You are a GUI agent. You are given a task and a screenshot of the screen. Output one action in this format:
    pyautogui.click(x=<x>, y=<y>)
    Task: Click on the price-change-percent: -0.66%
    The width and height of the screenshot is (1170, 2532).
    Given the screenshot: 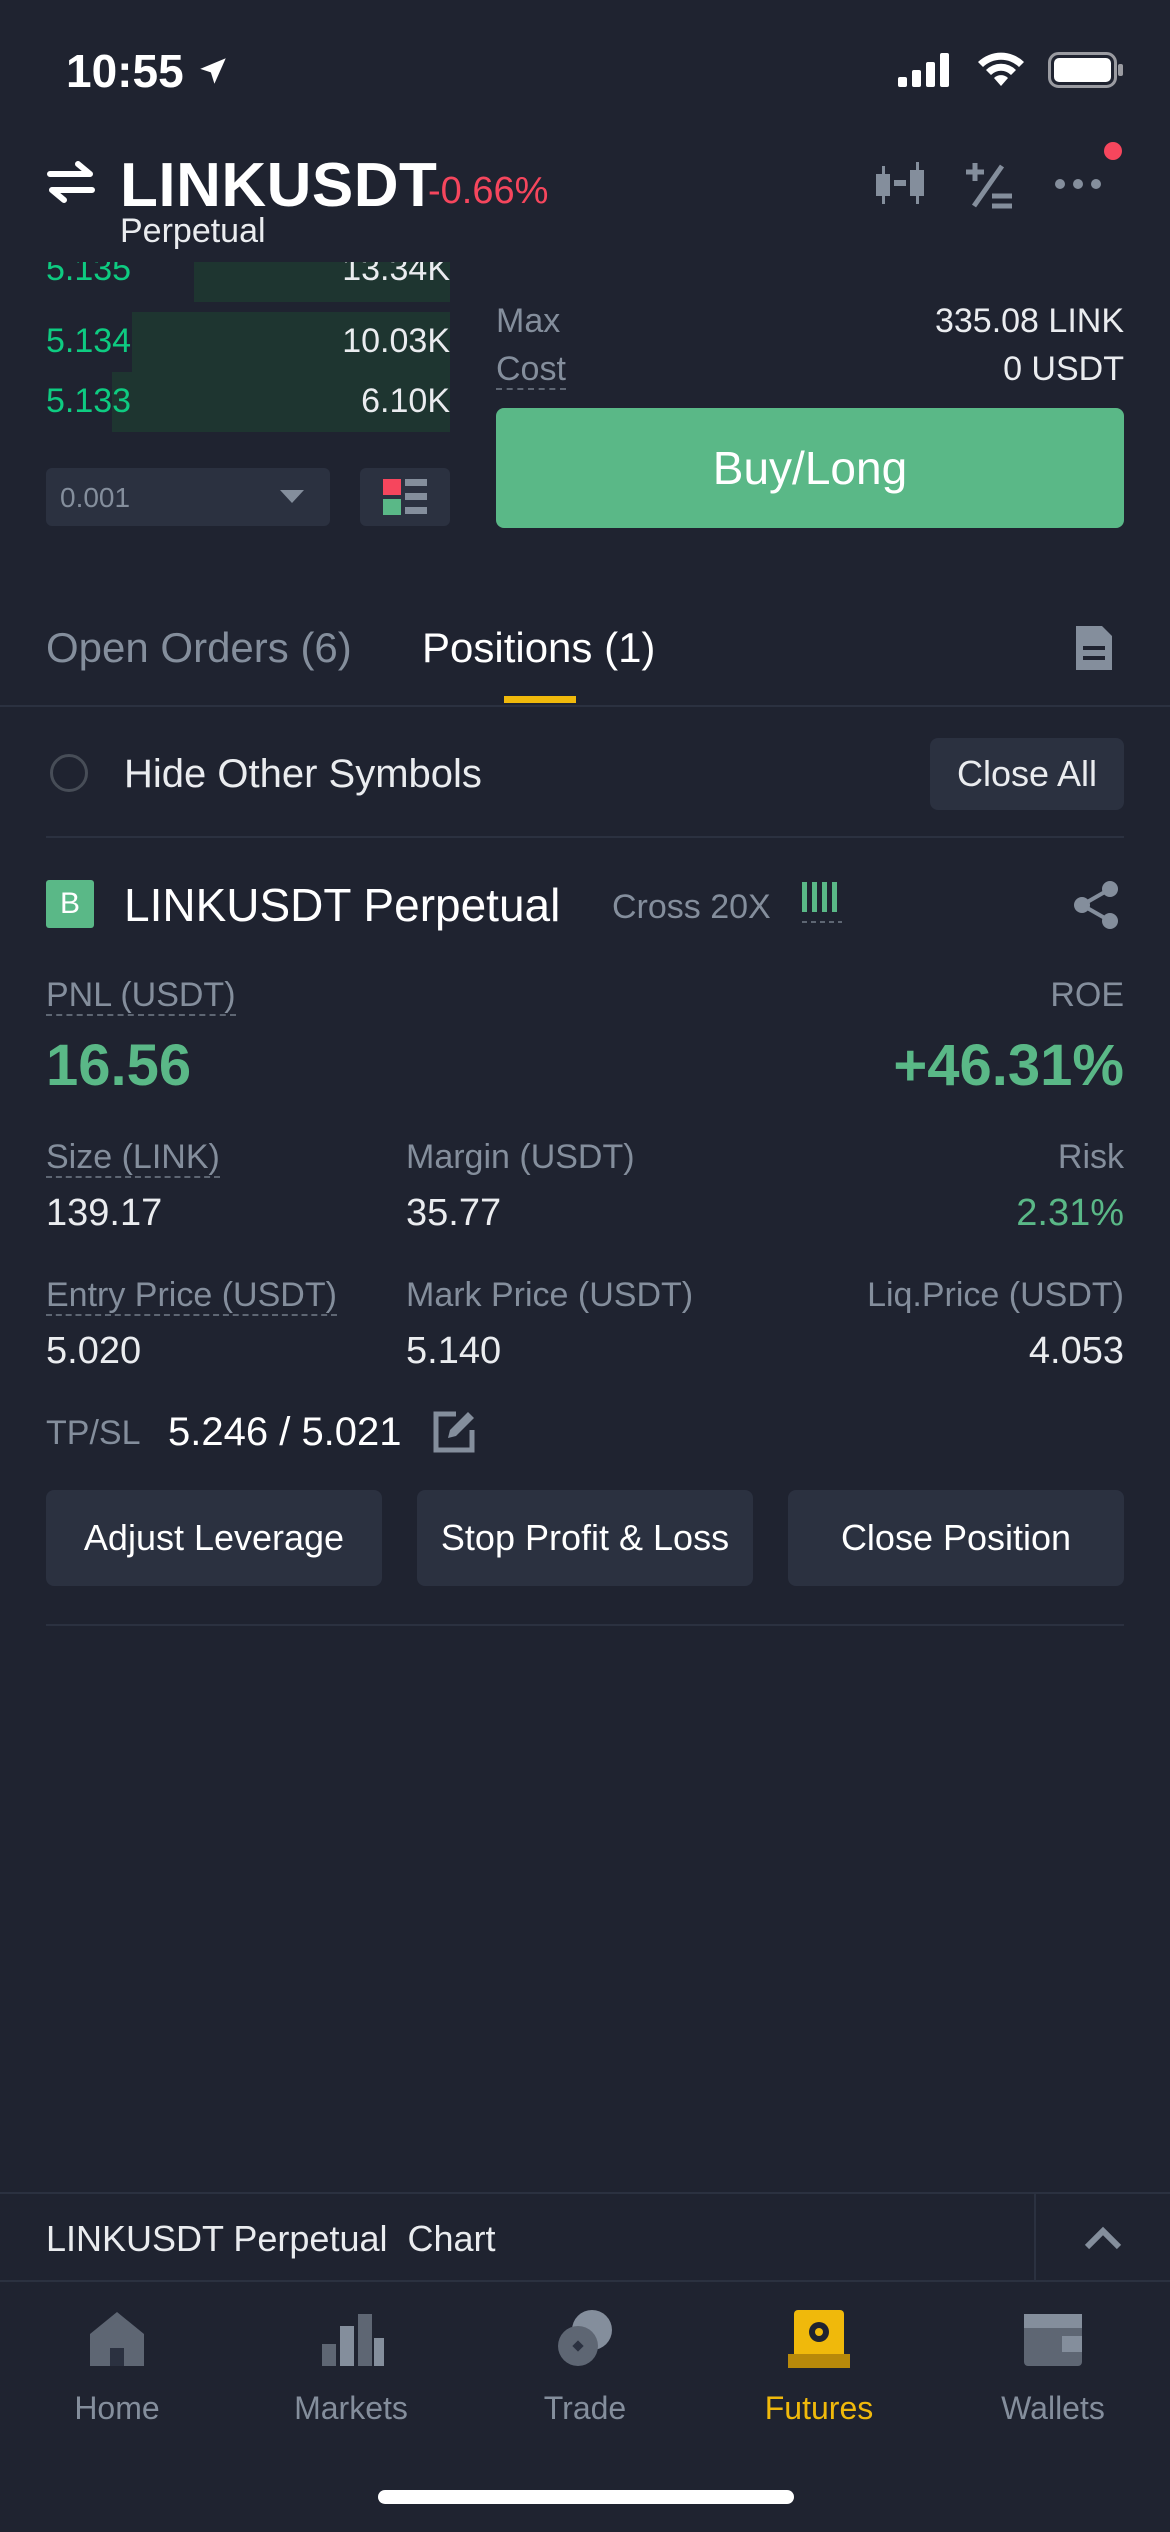 What is the action you would take?
    pyautogui.click(x=488, y=191)
    